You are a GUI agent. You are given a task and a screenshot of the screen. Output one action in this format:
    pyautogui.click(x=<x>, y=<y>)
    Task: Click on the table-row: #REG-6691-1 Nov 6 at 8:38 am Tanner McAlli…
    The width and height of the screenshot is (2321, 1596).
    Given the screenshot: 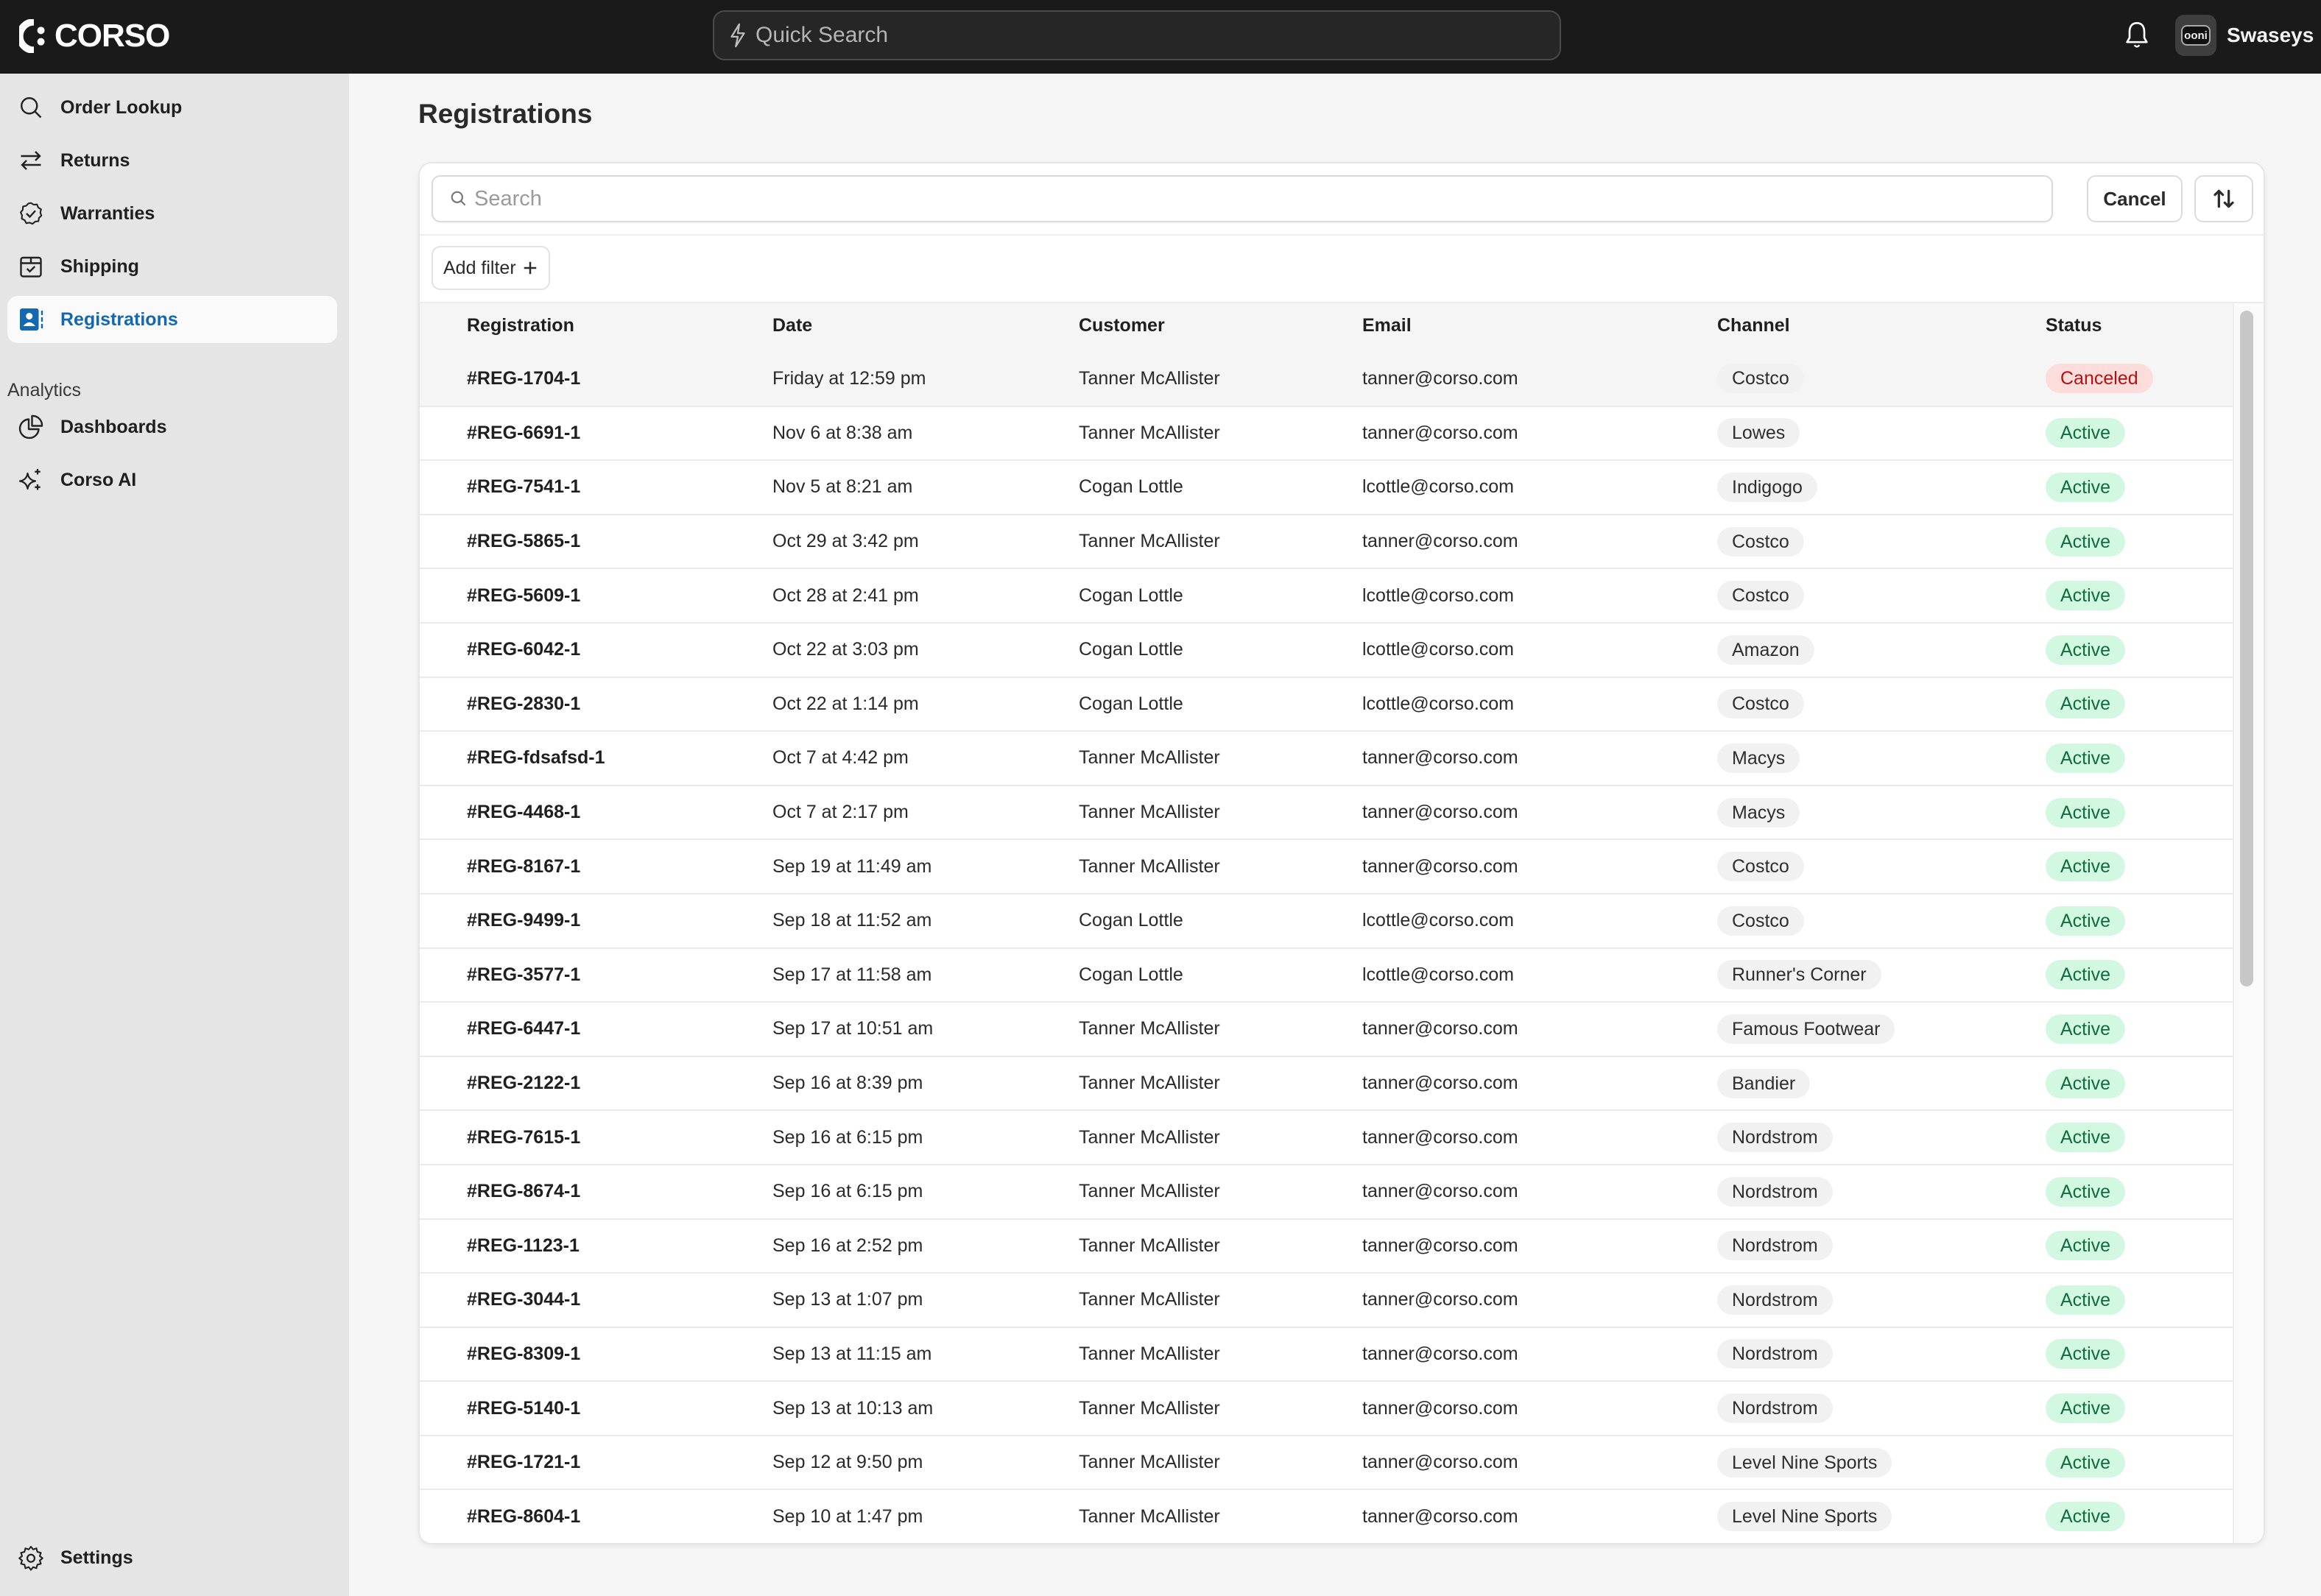 What is the action you would take?
    pyautogui.click(x=1326, y=434)
    